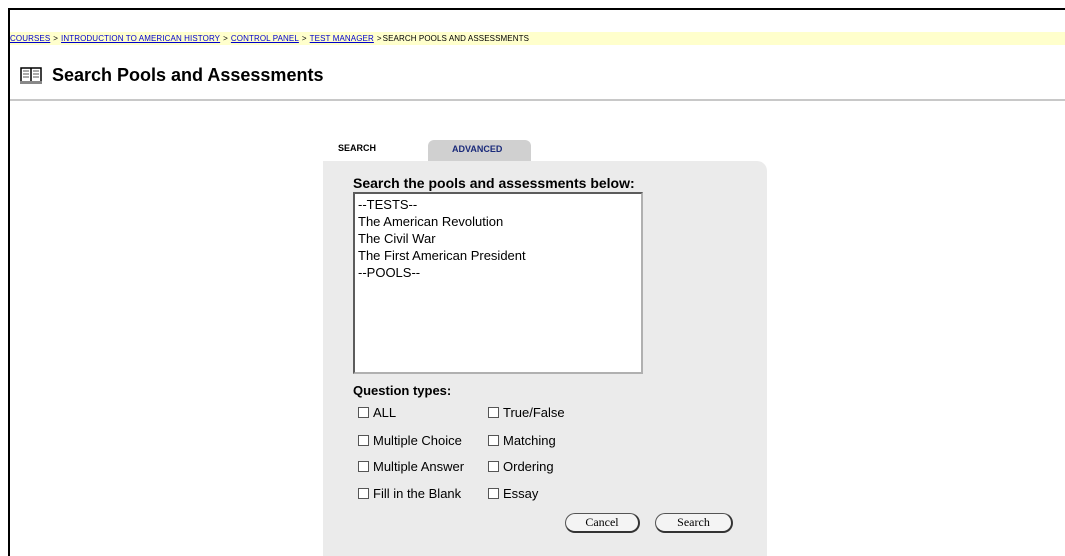  What do you see at coordinates (494, 183) in the screenshot?
I see `search-label: Search the pools and assessments below:` at bounding box center [494, 183].